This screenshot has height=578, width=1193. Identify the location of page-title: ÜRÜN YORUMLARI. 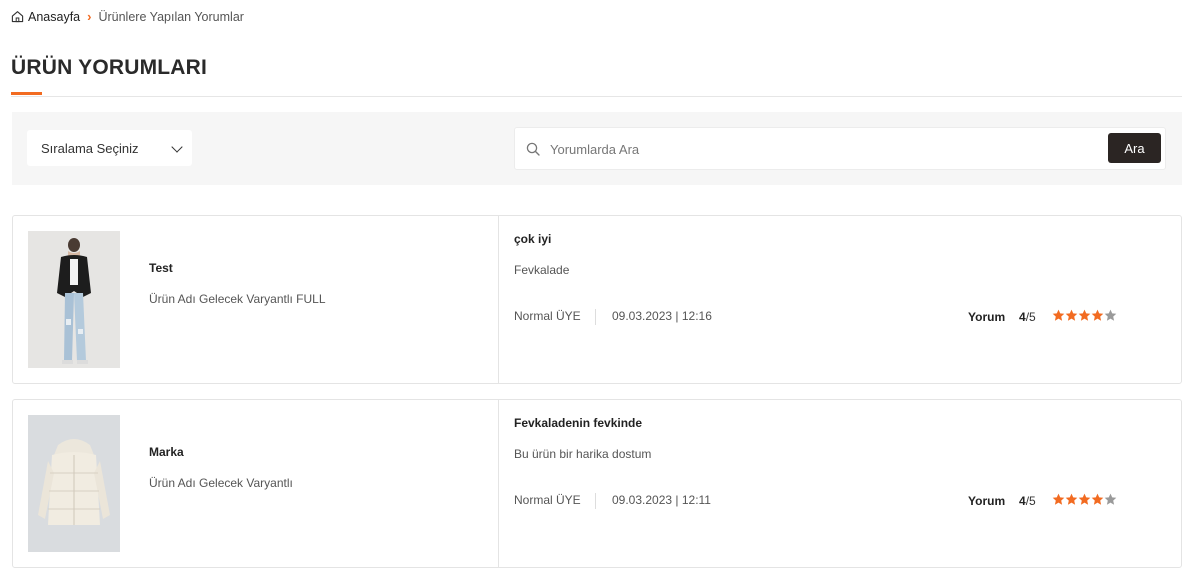
(109, 67).